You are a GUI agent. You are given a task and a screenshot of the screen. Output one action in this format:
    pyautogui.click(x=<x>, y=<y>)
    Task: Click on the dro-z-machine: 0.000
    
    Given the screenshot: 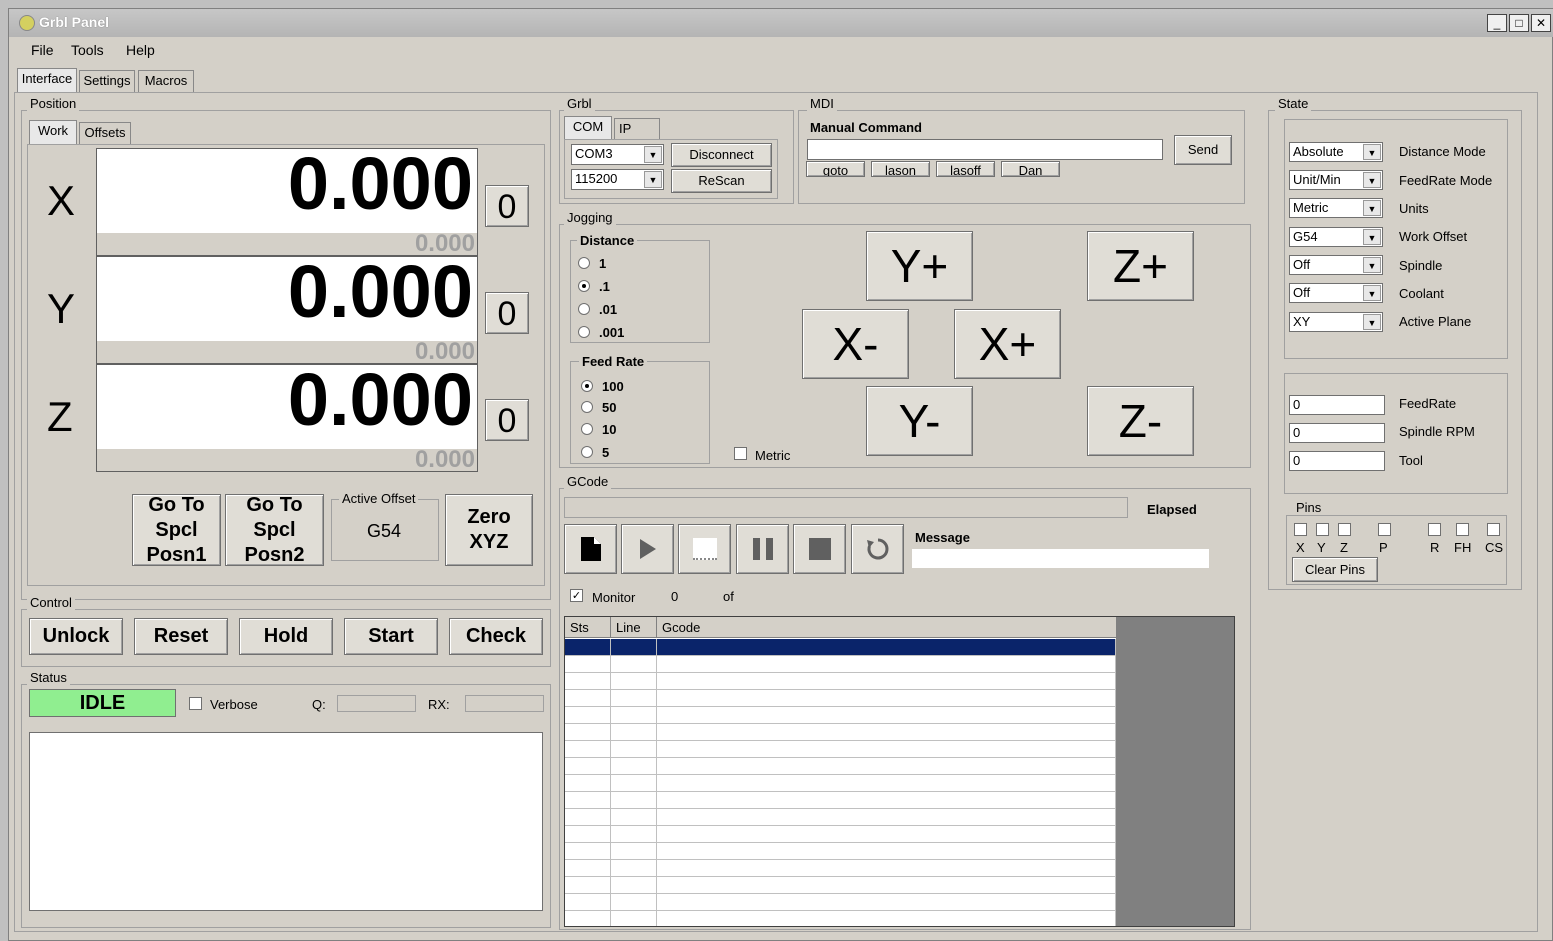 What is the action you would take?
    pyautogui.click(x=444, y=459)
    